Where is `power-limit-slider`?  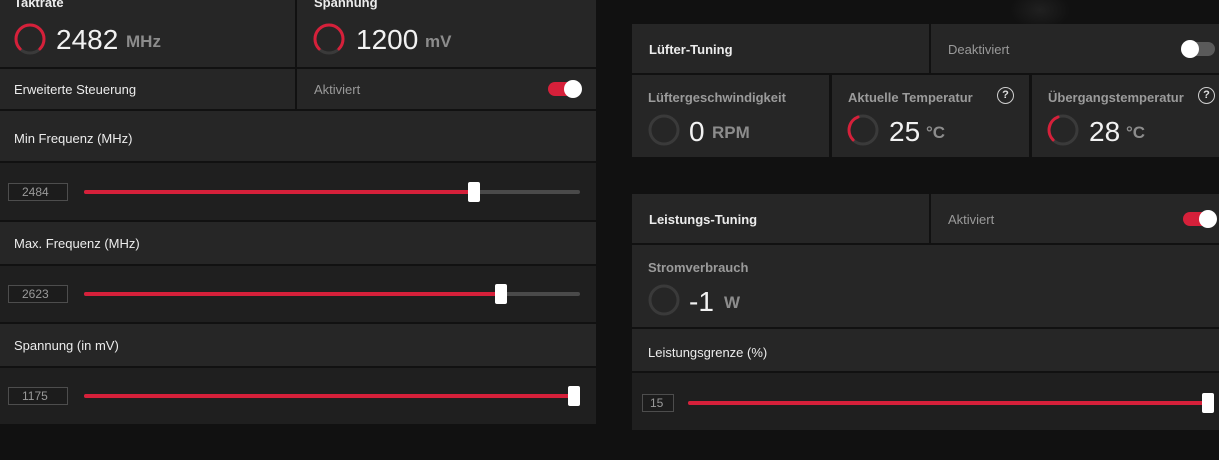
power-limit-slider is located at coordinates (951, 403).